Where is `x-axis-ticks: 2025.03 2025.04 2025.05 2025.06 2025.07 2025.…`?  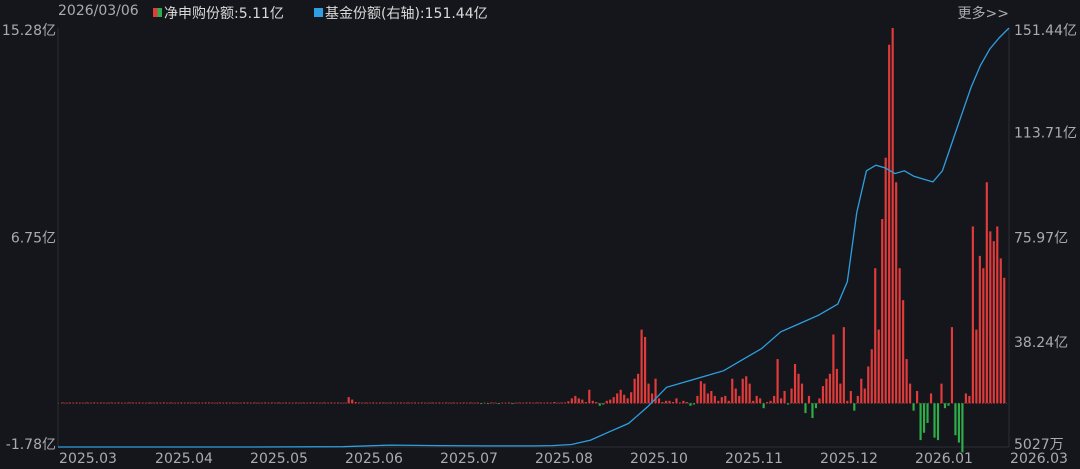 x-axis-ticks: 2025.03 2025.04 2025.05 2025.06 2025.07 2025.… is located at coordinates (563, 459).